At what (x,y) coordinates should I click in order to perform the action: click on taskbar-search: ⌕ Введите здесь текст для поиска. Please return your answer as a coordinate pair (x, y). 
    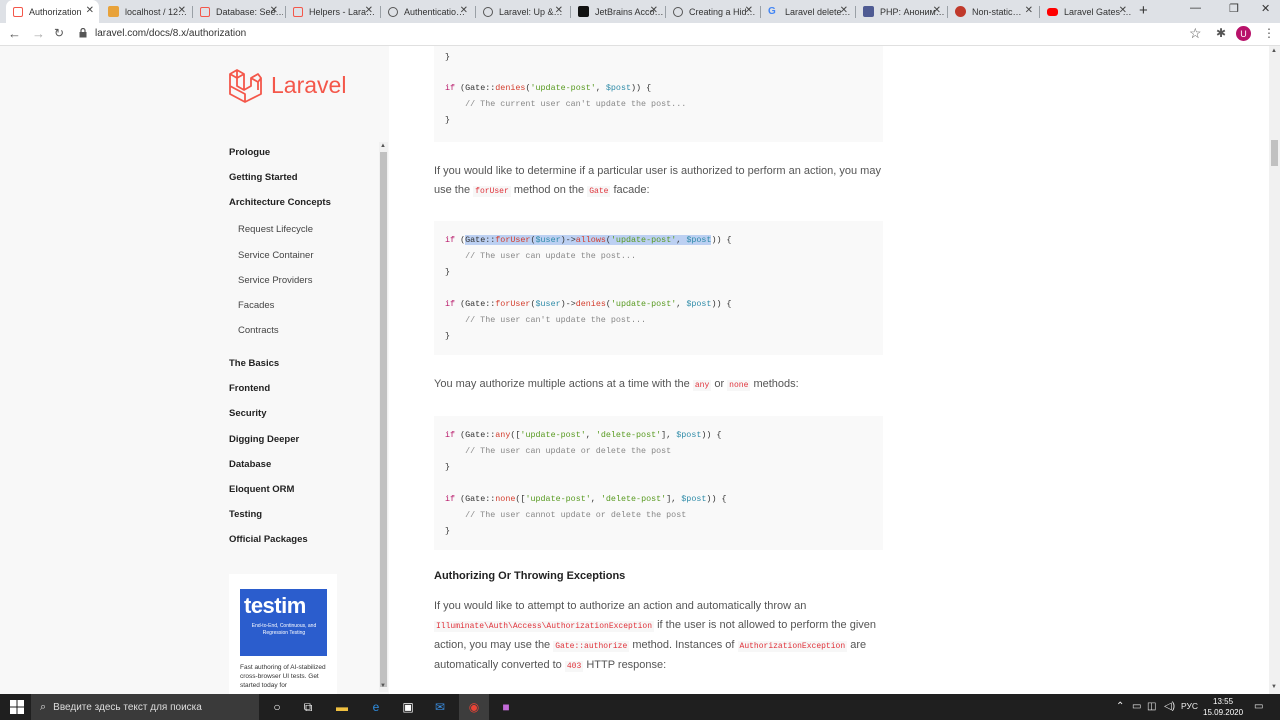
    Looking at the image, I should click on (145, 707).